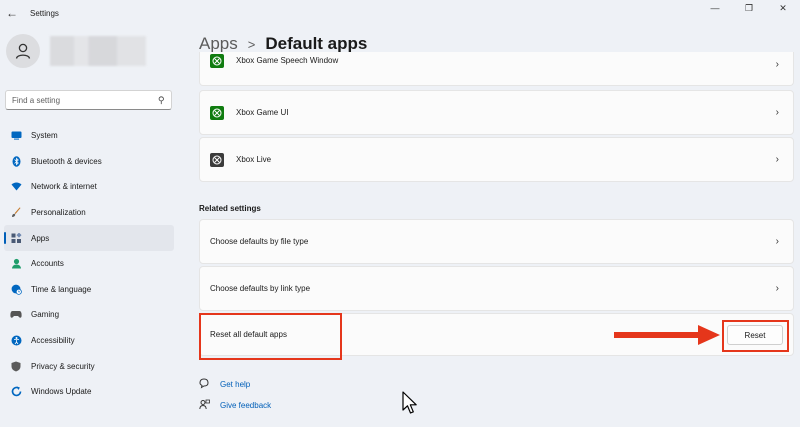 The height and width of the screenshot is (427, 800). I want to click on sidebar-item-privacy-security: Privacy & security, so click(89, 366).